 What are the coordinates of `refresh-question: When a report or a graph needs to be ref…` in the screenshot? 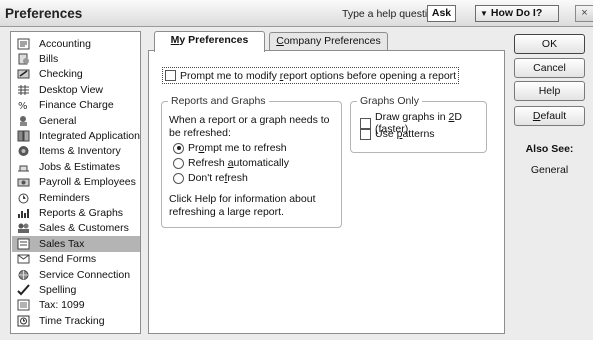 It's located at (249, 126).